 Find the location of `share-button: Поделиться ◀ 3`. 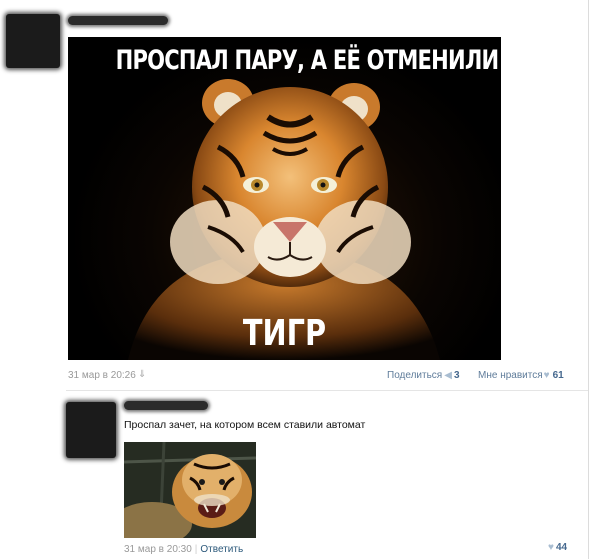

share-button: Поделиться ◀ 3 is located at coordinates (423, 375).